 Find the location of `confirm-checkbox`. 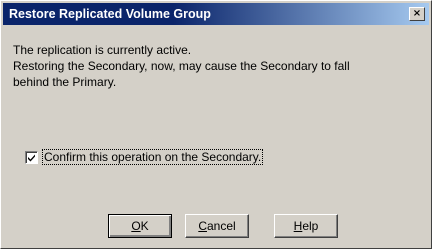

confirm-checkbox is located at coordinates (31, 157).